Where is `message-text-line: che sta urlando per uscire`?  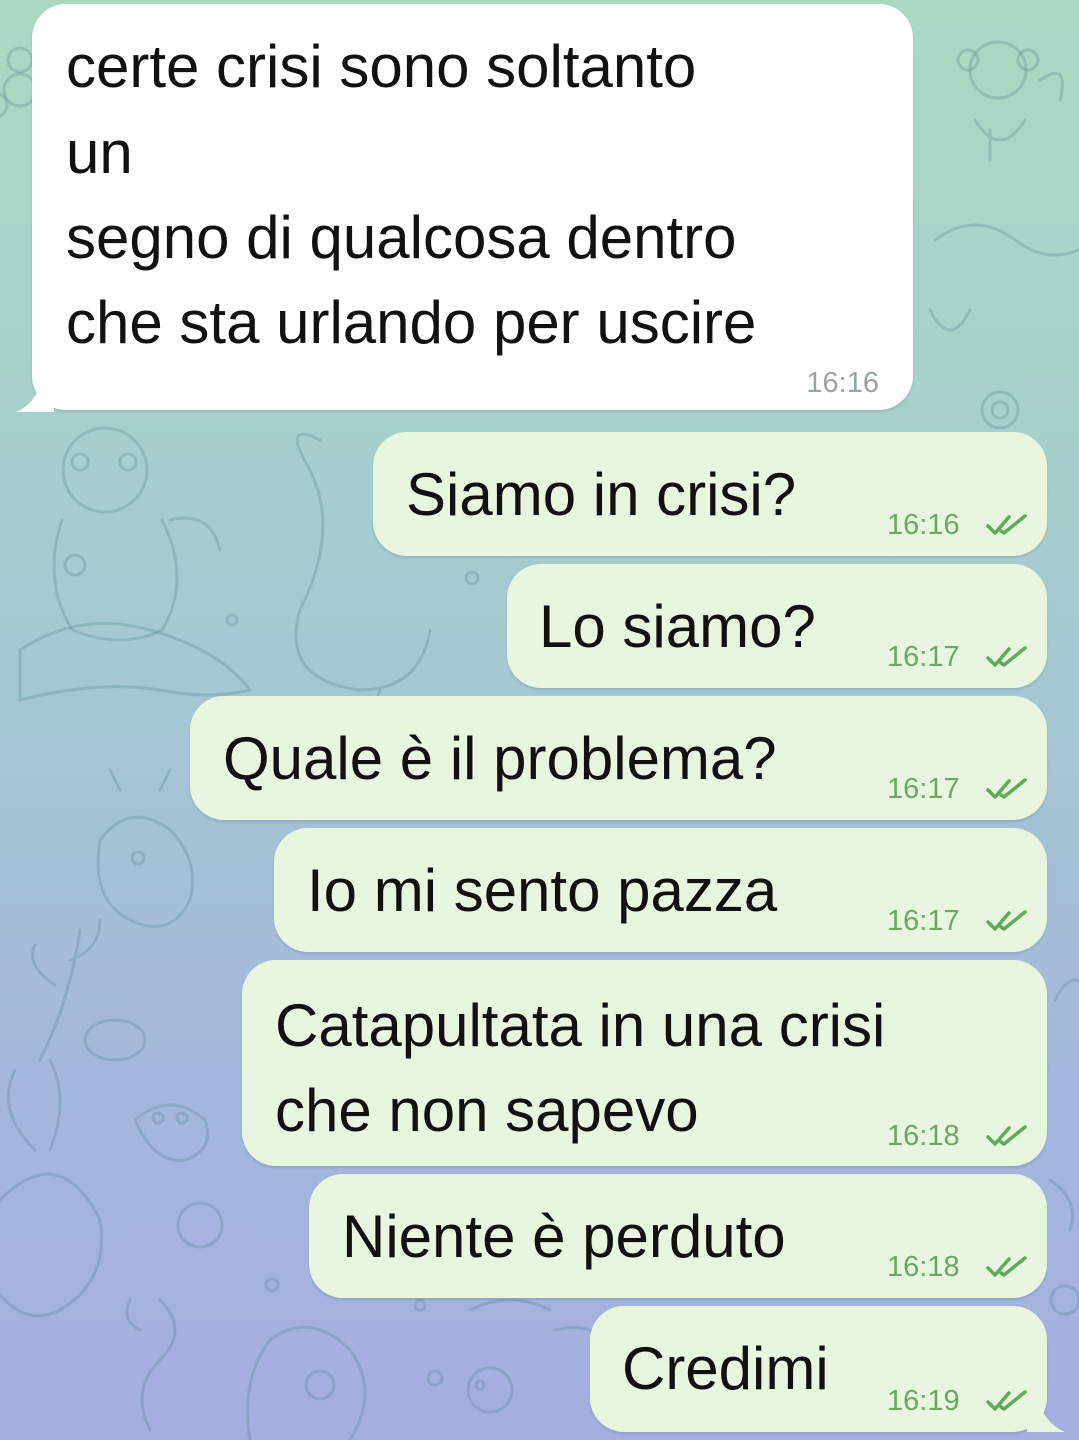 message-text-line: che sta urlando per uscire is located at coordinates (411, 322).